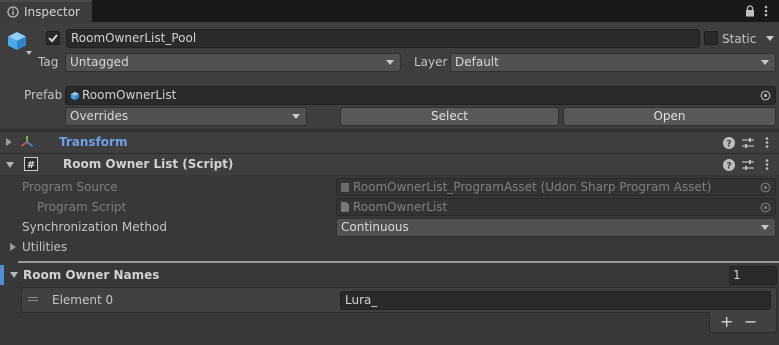 Image resolution: width=779 pixels, height=345 pixels. I want to click on transform-icon, so click(27, 141).